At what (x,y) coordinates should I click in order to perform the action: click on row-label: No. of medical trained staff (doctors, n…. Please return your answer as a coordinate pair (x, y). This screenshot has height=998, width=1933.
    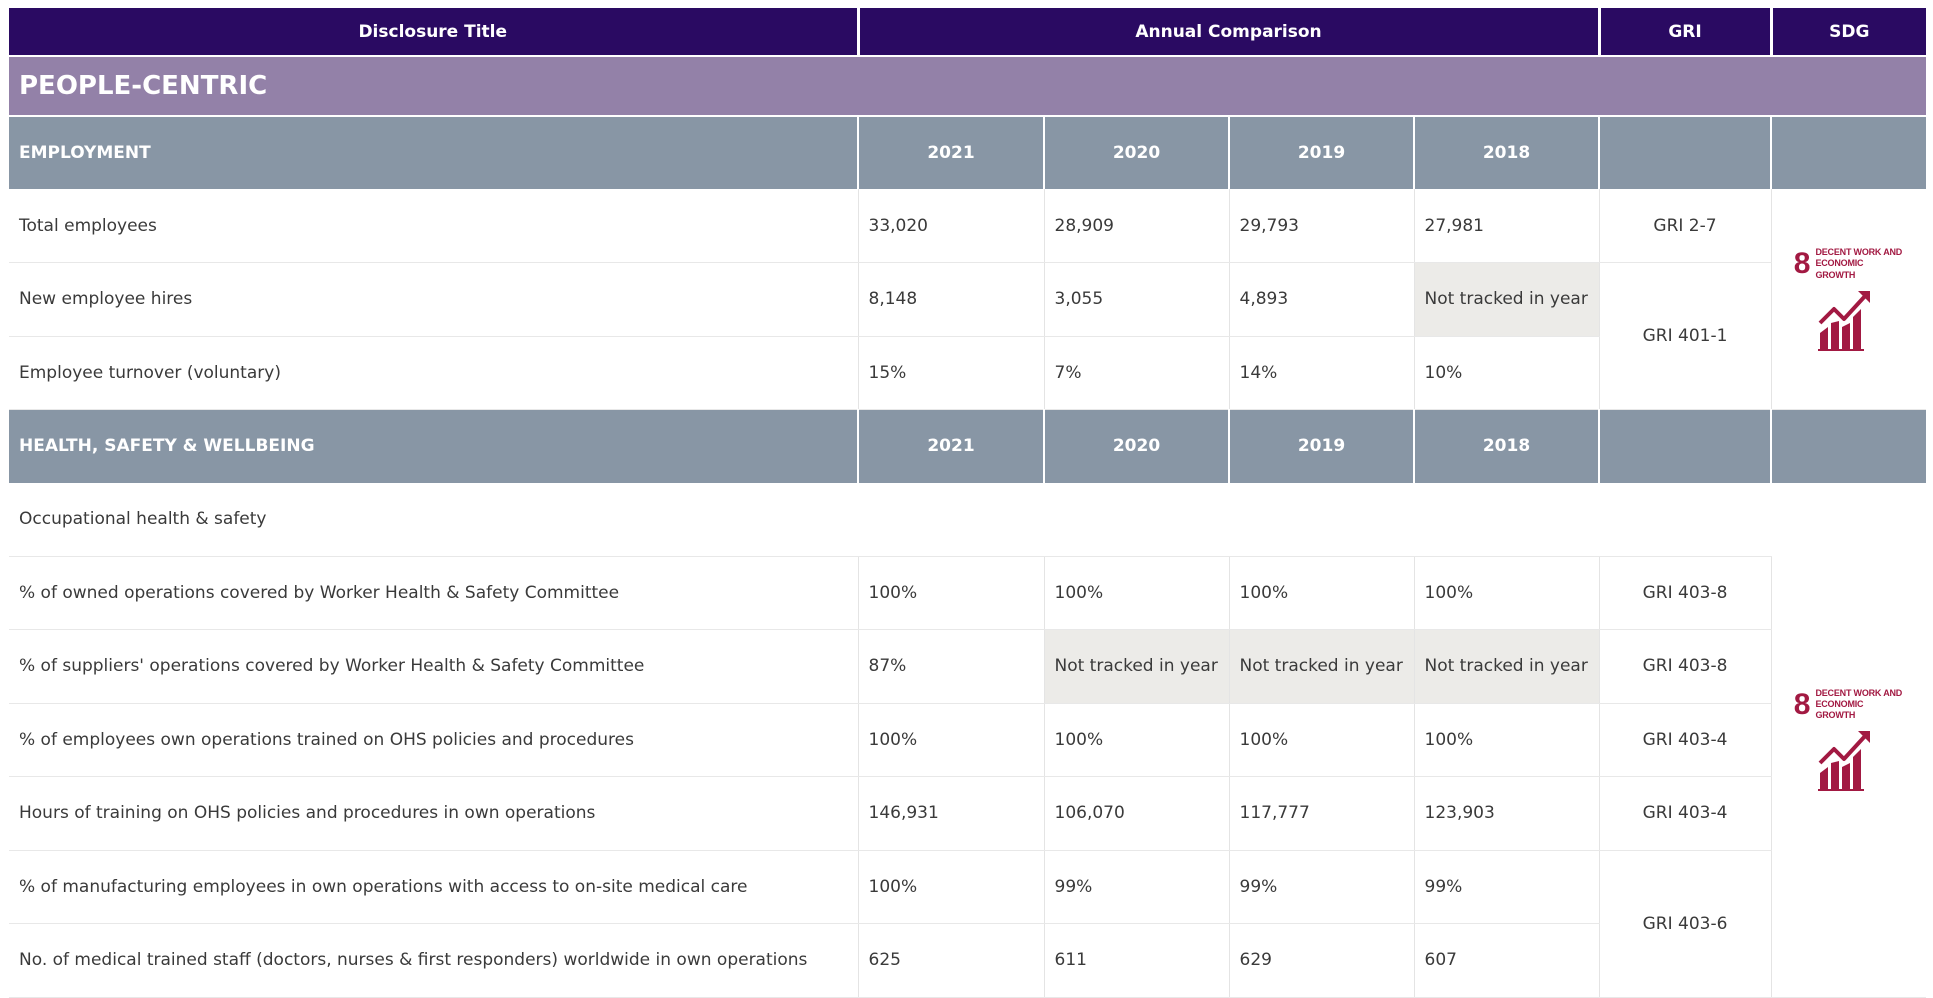
    Looking at the image, I should click on (434, 960).